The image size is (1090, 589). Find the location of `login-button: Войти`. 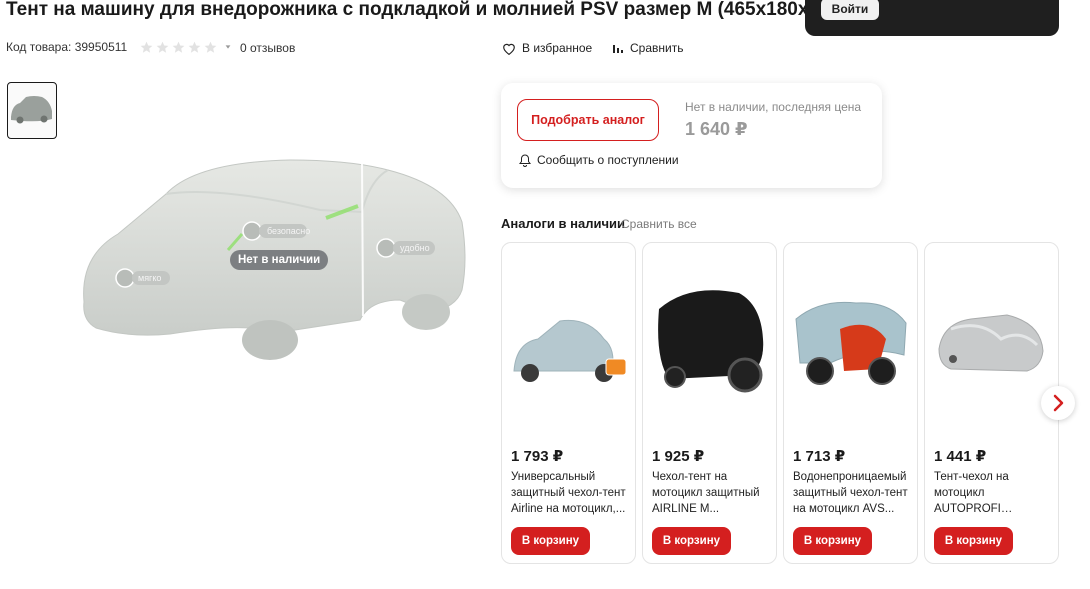

login-button: Войти is located at coordinates (850, 10).